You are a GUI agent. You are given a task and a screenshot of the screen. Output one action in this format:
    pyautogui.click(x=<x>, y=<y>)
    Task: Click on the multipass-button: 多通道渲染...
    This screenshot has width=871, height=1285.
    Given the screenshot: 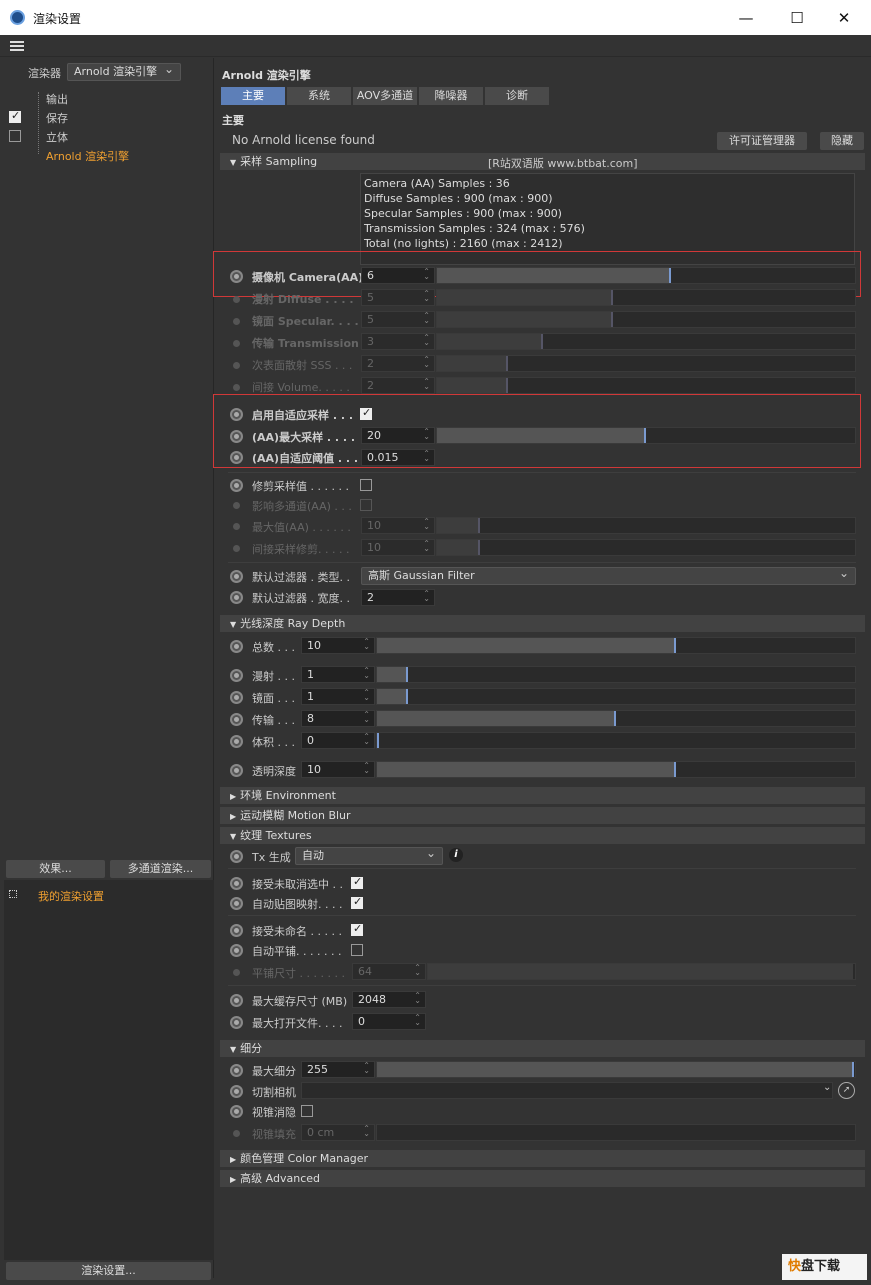 What is the action you would take?
    pyautogui.click(x=160, y=869)
    